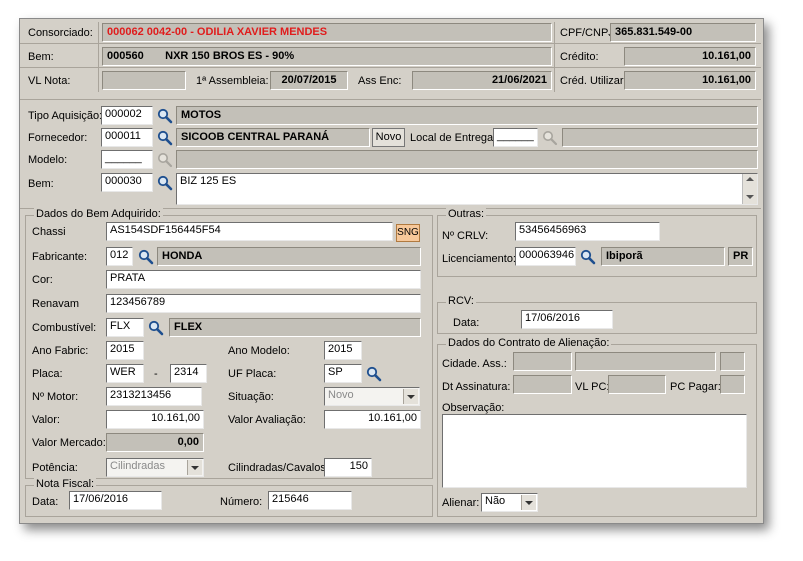 The height and width of the screenshot is (561, 803). What do you see at coordinates (127, 137) in the screenshot?
I see `fornecedor-code-input: 000011` at bounding box center [127, 137].